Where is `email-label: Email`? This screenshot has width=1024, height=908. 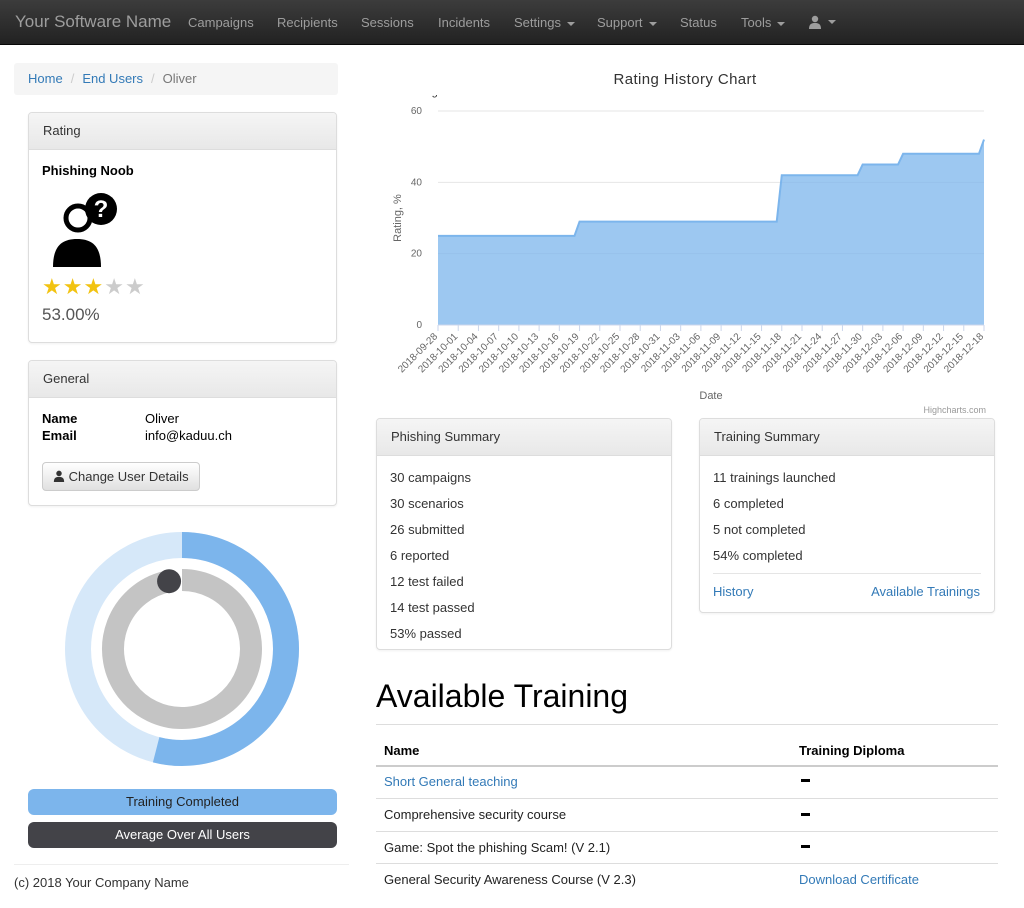 email-label: Email is located at coordinates (59, 435).